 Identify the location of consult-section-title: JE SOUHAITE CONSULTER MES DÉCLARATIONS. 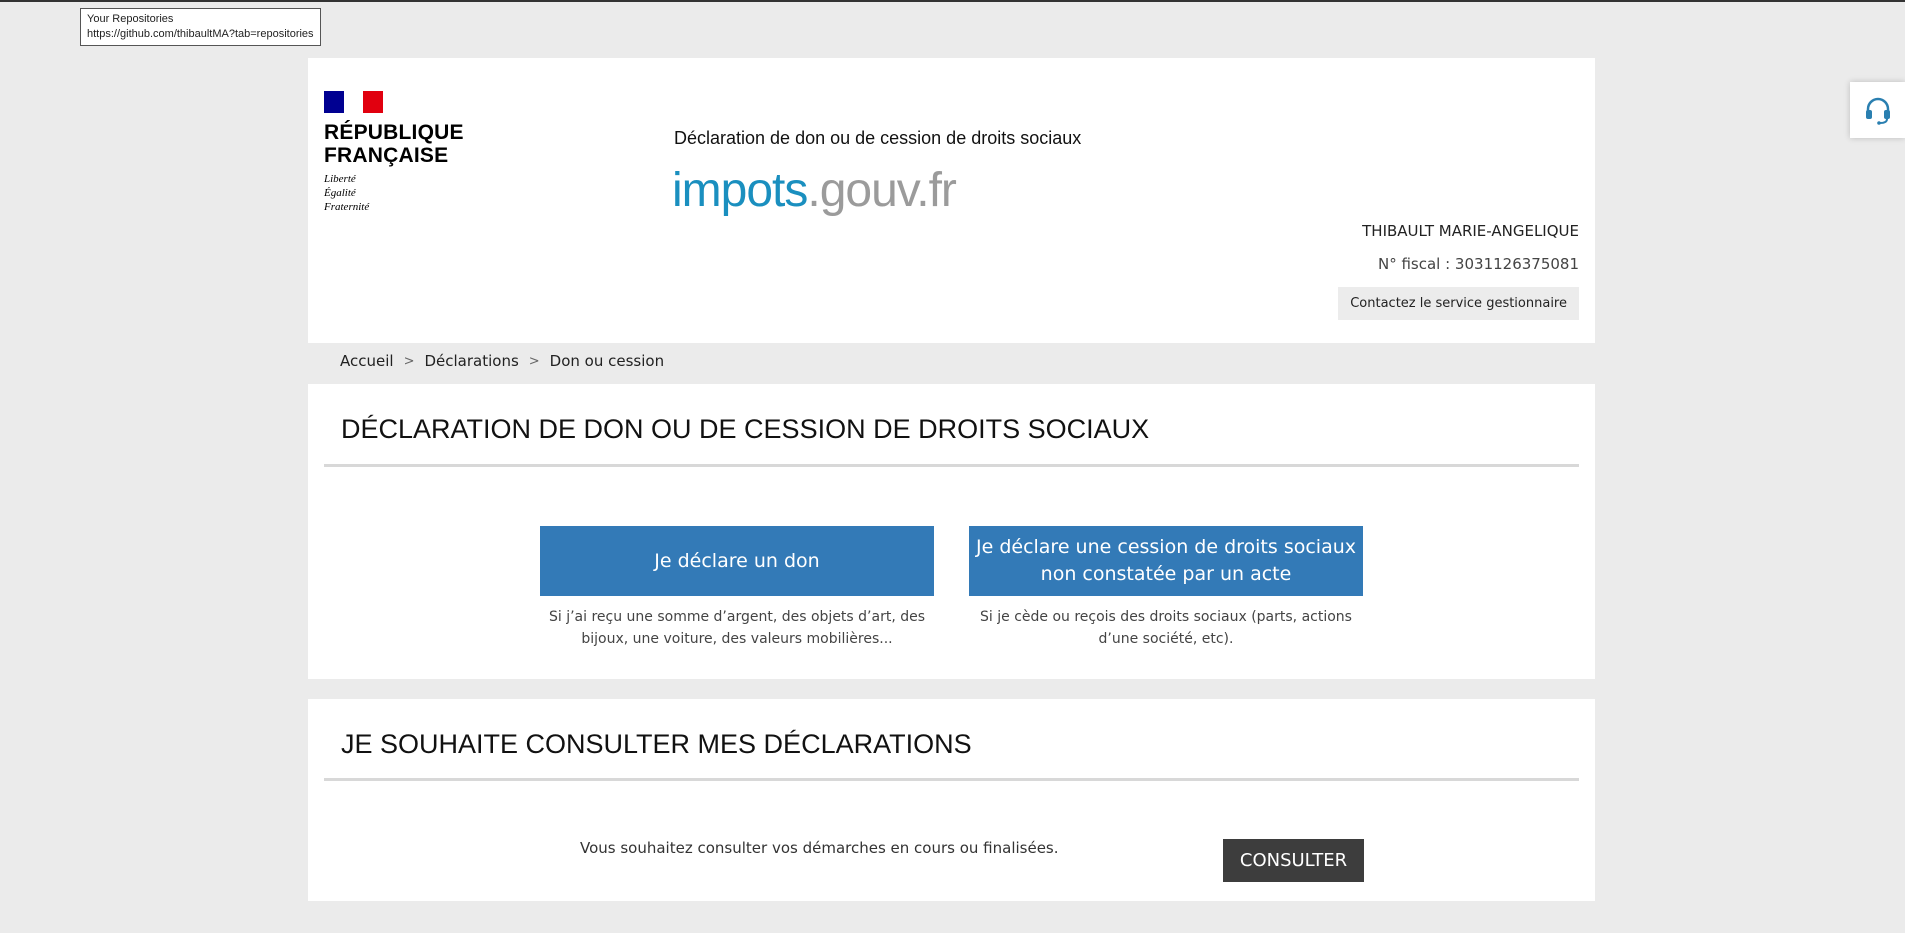
(656, 744).